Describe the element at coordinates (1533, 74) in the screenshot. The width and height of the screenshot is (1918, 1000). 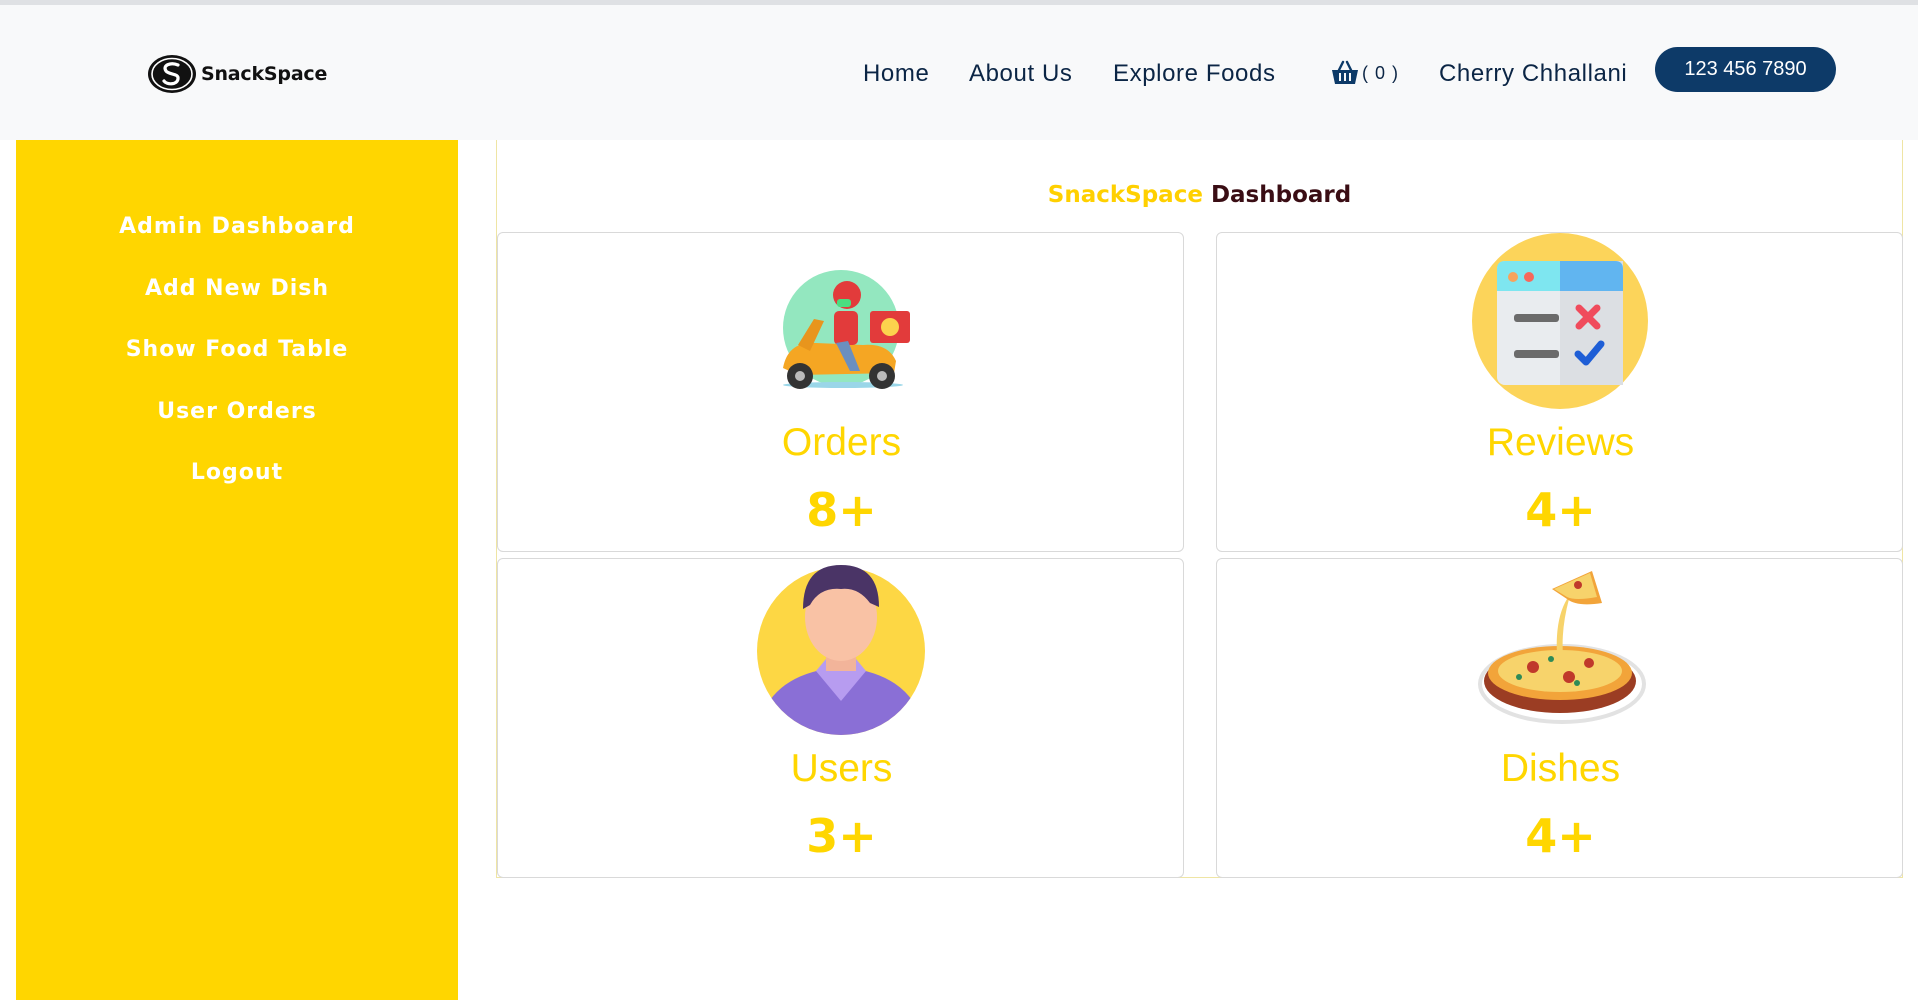
I see `user-name: Cherry Chhallani` at that location.